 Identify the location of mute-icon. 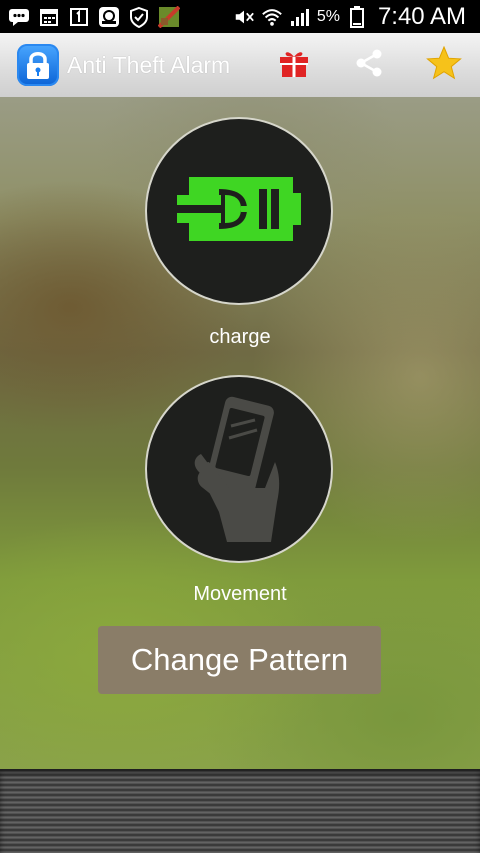
(244, 17).